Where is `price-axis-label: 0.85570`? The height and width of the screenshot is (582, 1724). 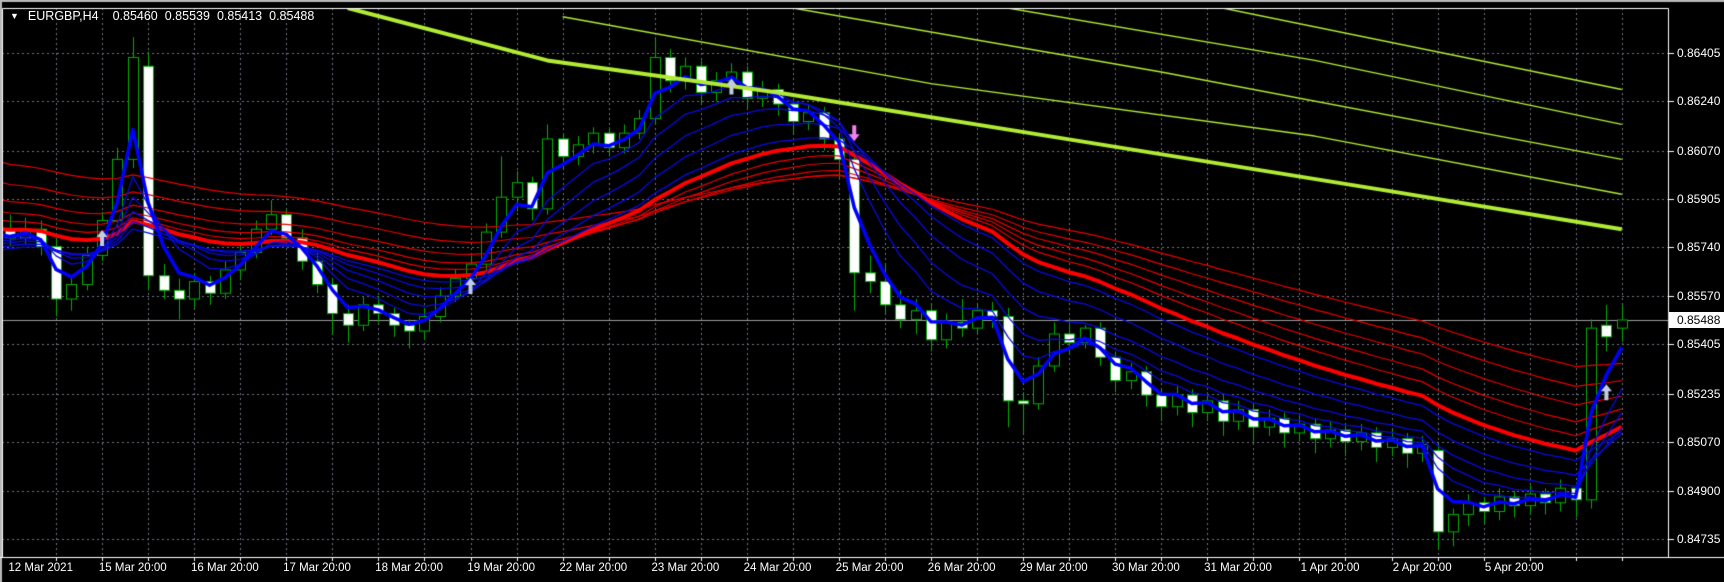 price-axis-label: 0.85570 is located at coordinates (1699, 296).